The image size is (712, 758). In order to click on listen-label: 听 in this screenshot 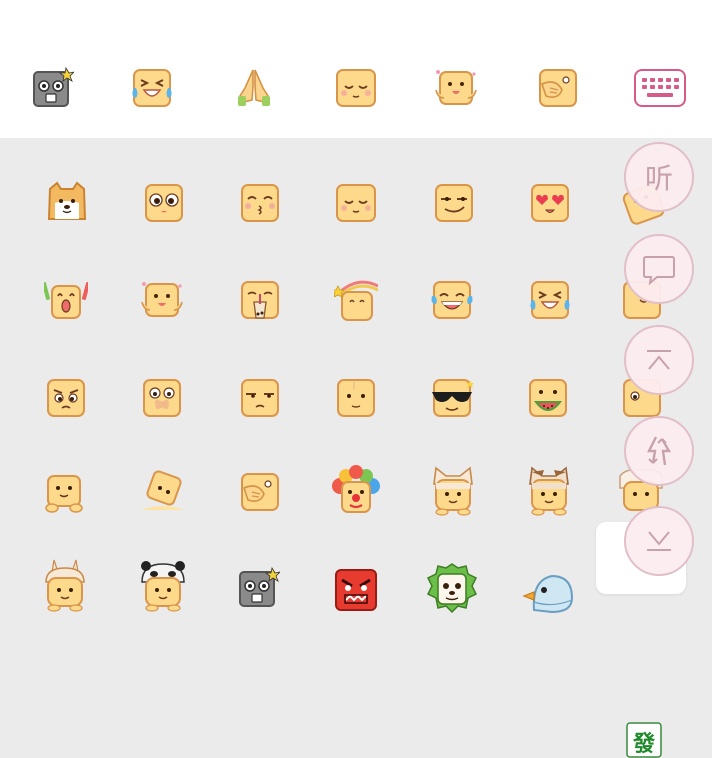, I will do `click(658, 178)`.